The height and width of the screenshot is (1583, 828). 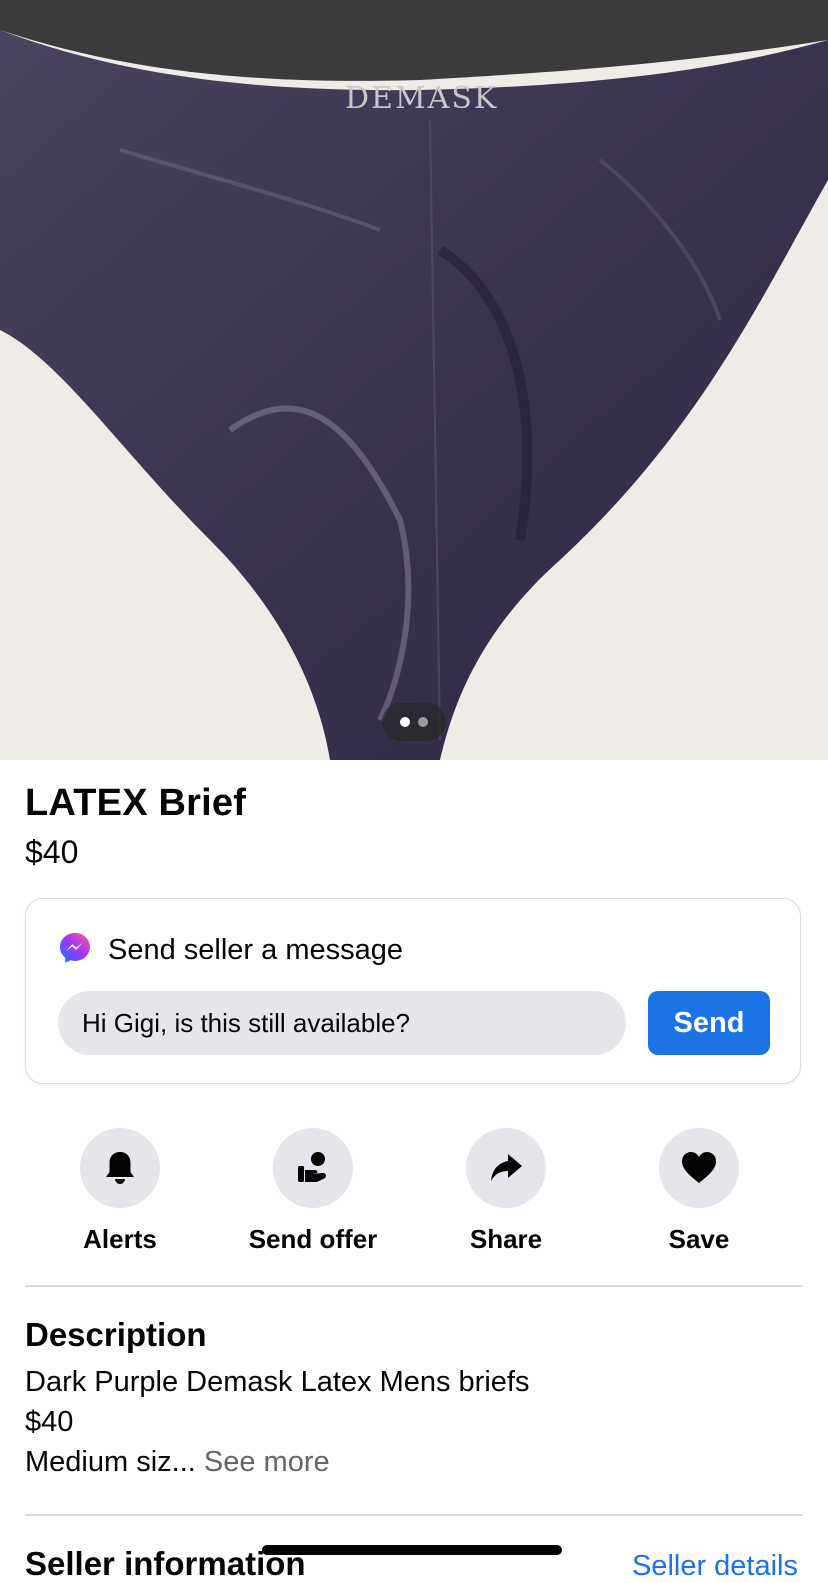 What do you see at coordinates (49, 1422) in the screenshot?
I see `description-line-2: $40` at bounding box center [49, 1422].